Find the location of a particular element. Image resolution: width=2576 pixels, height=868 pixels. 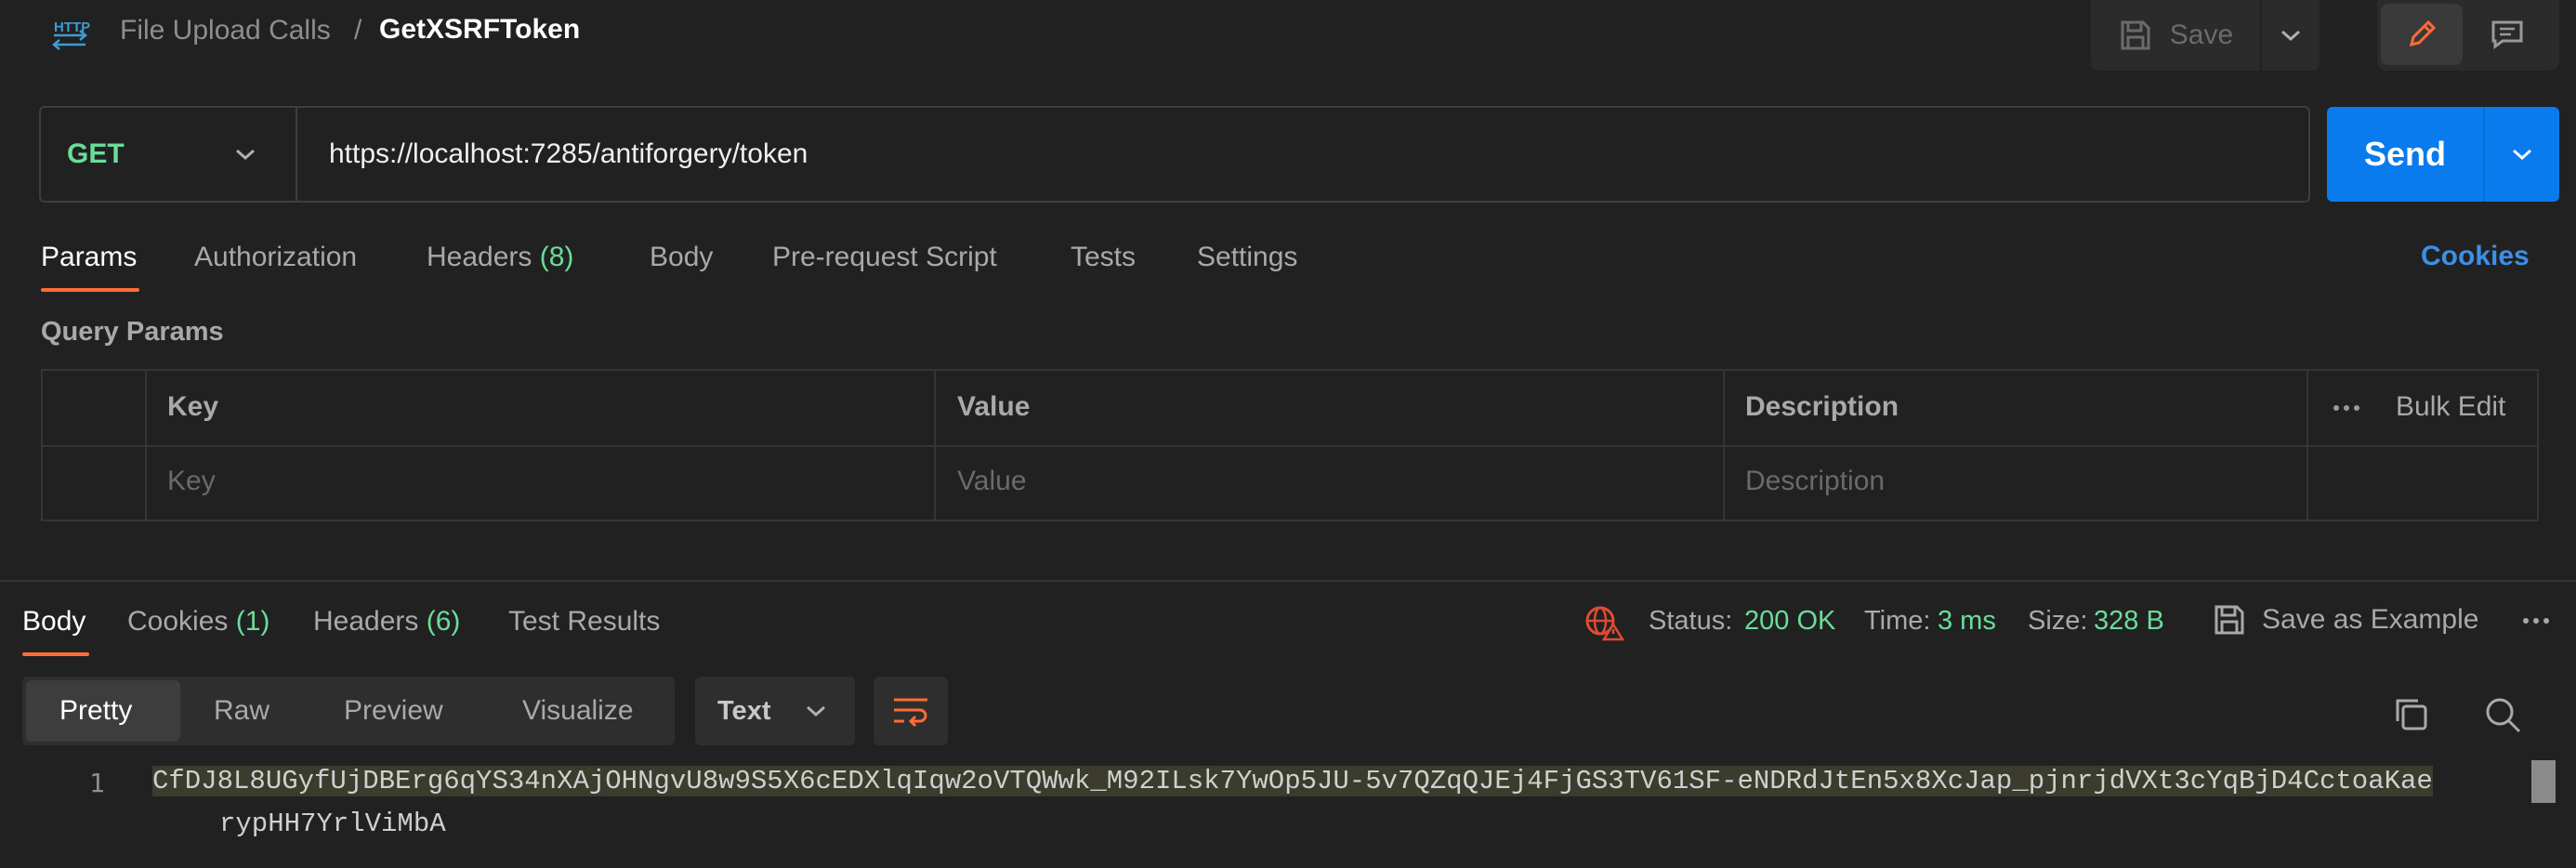

tab-label: Cookies is located at coordinates (178, 621).